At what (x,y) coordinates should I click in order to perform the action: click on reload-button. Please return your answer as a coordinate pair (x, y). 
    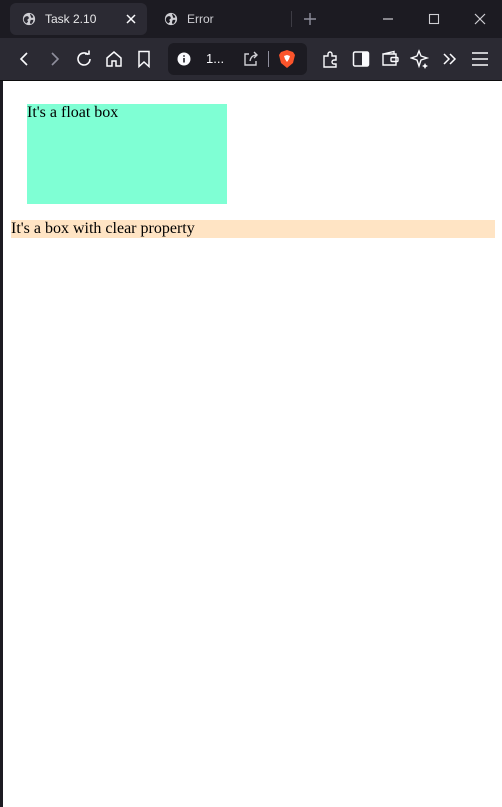
    Looking at the image, I should click on (84, 59).